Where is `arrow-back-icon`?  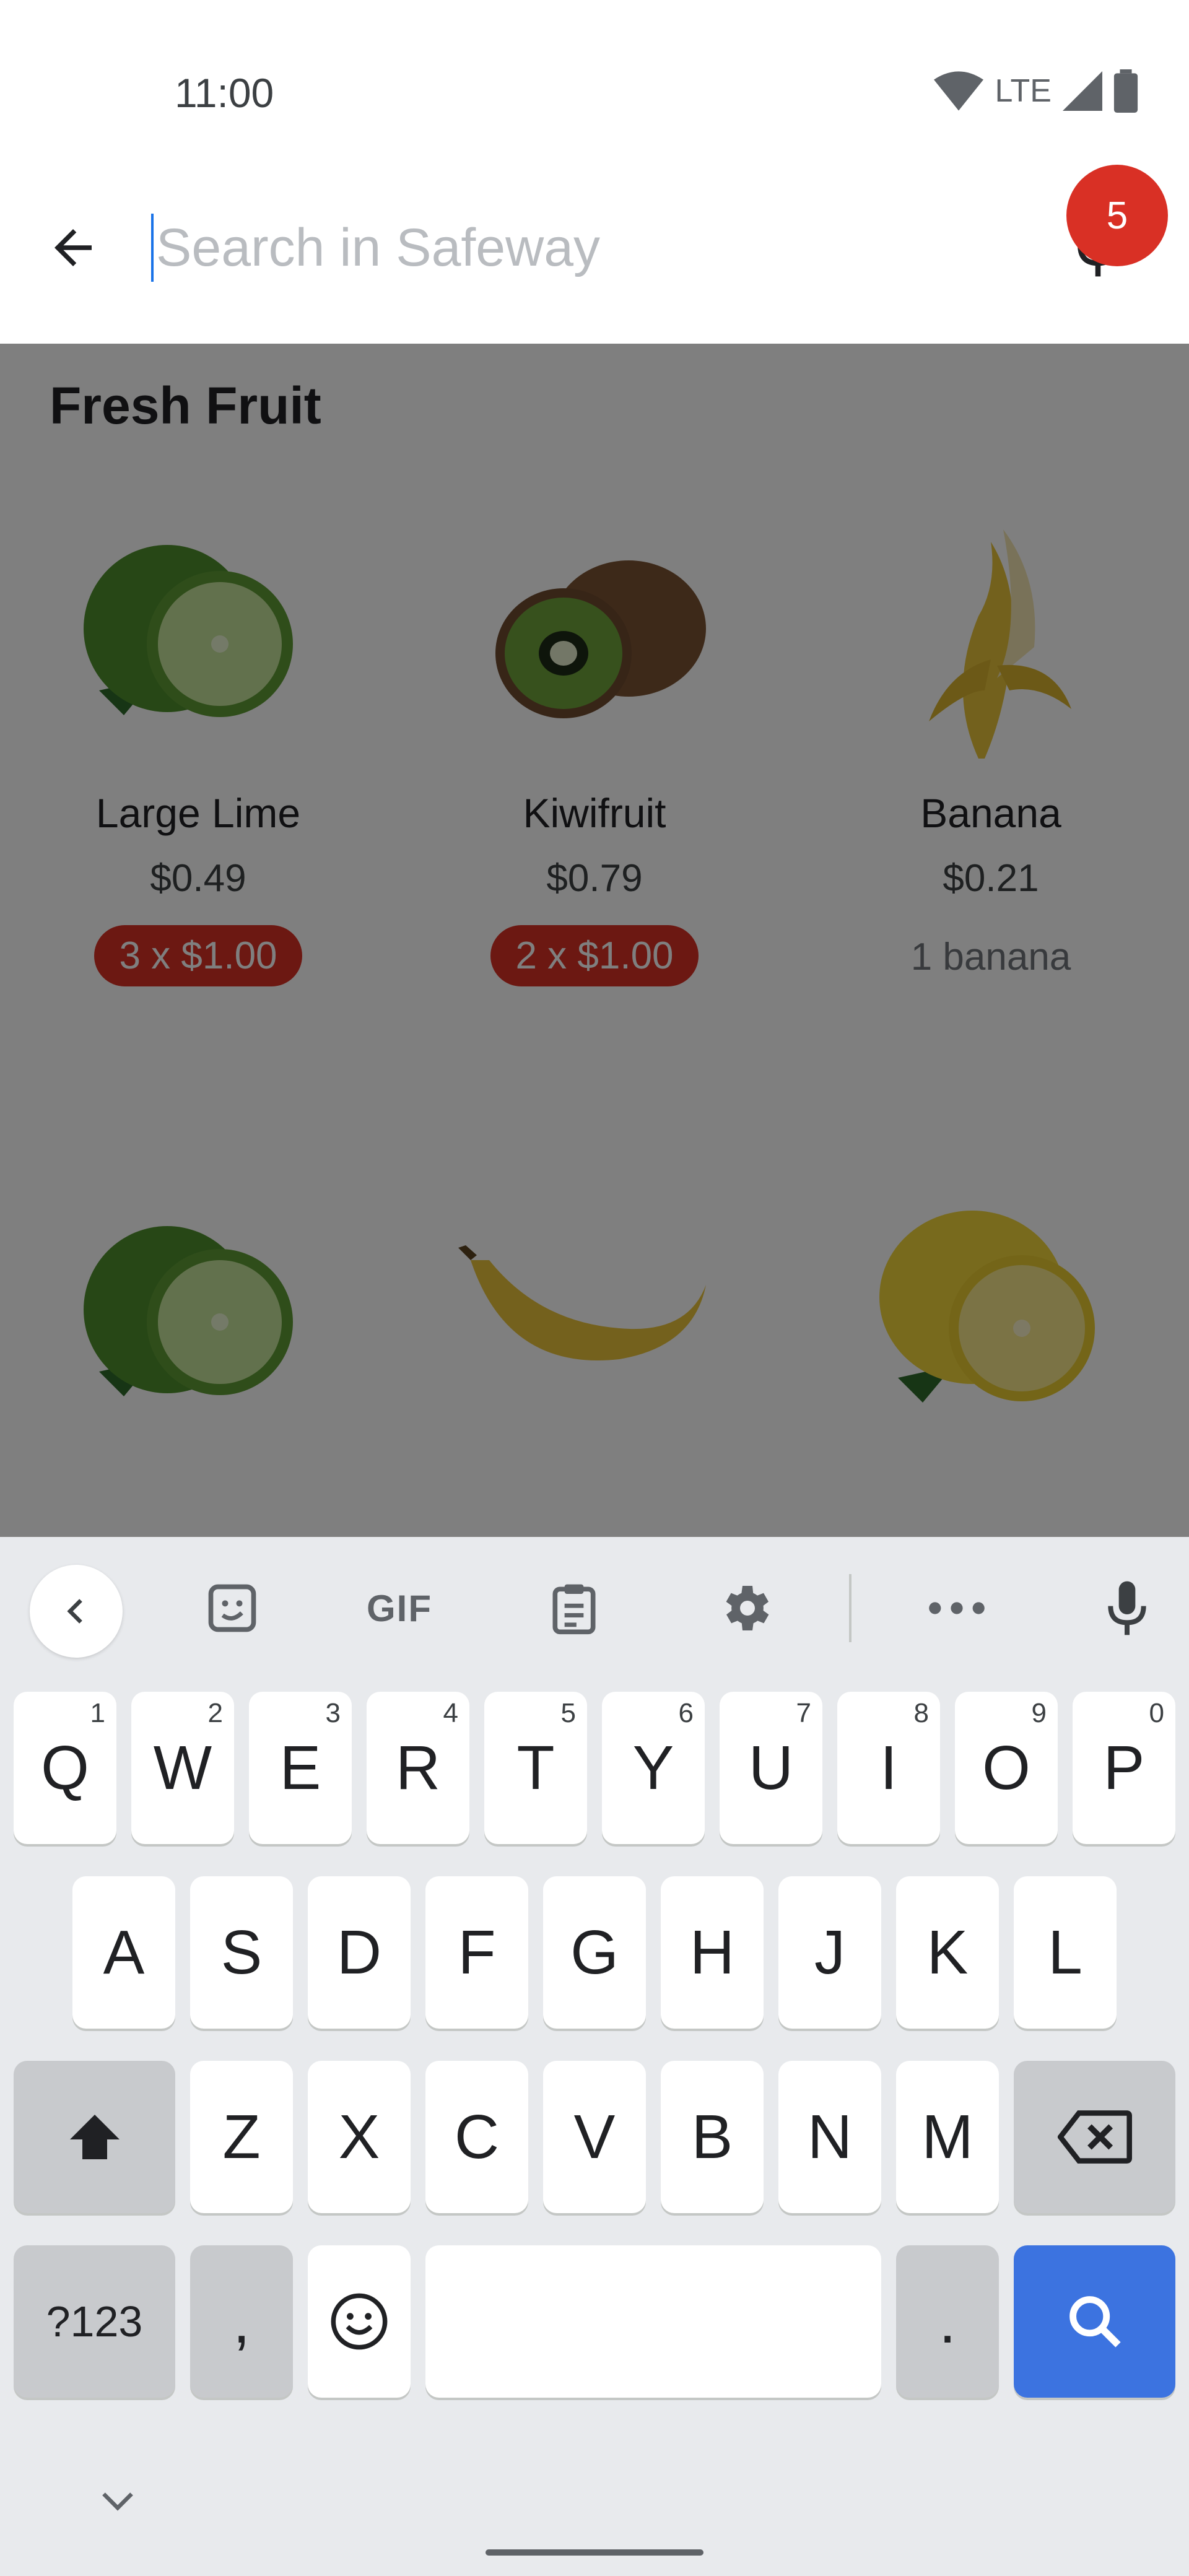
arrow-back-icon is located at coordinates (73, 247).